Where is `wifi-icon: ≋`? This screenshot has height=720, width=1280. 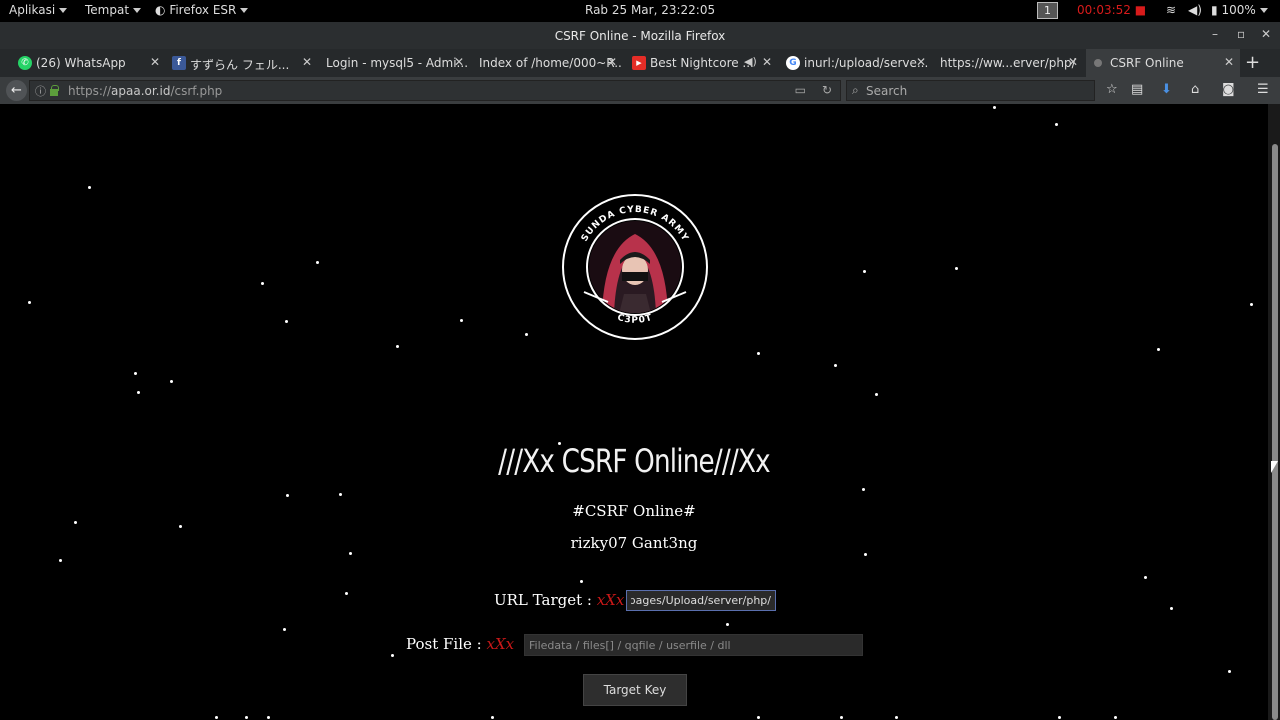 wifi-icon: ≋ is located at coordinates (1171, 10).